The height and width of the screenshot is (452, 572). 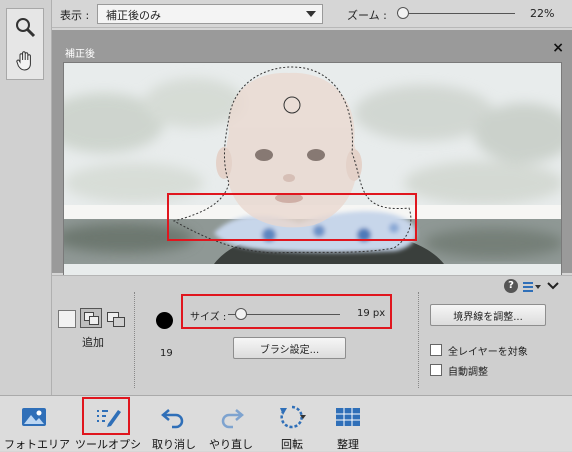 What do you see at coordinates (292, 444) in the screenshot?
I see `rotate-label: 回転` at bounding box center [292, 444].